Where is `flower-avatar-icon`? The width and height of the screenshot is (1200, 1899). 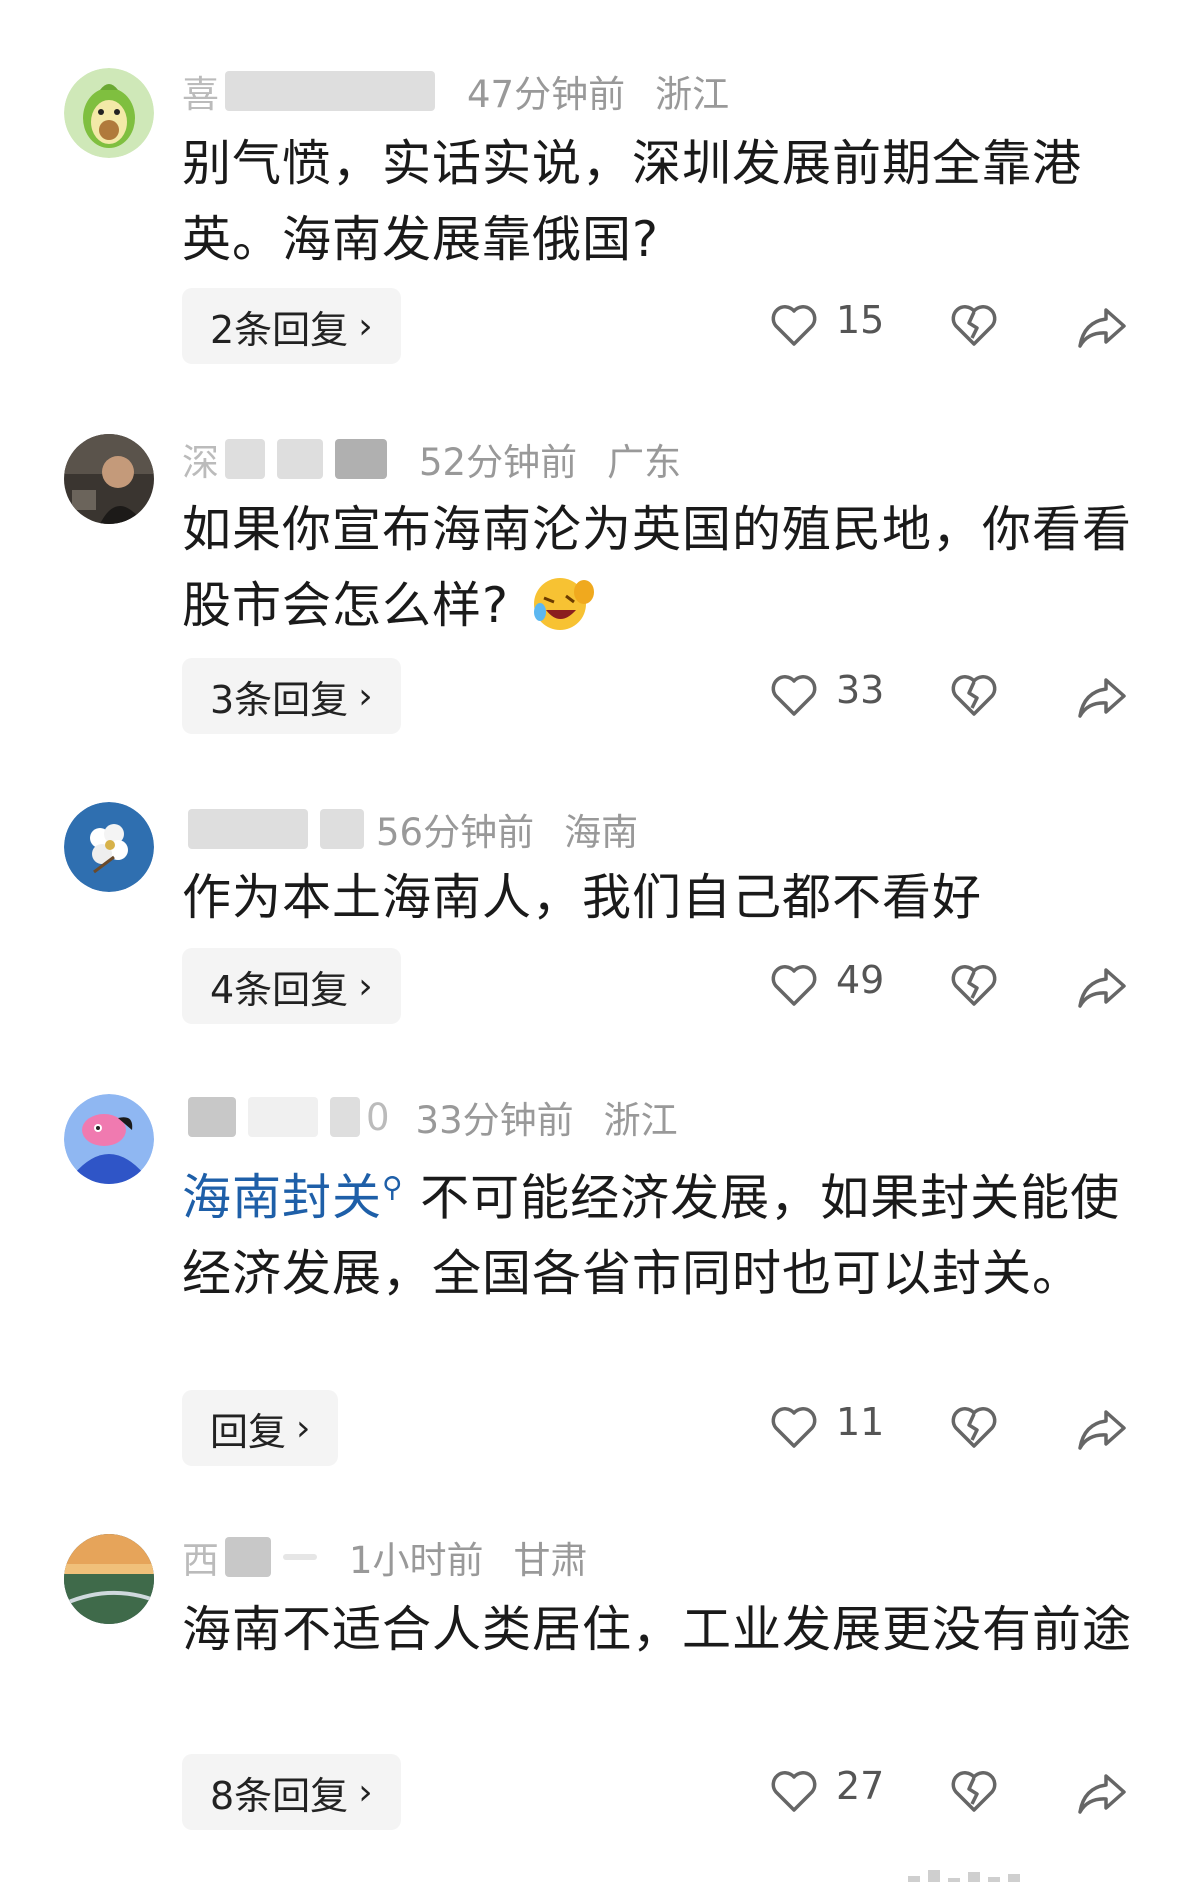 flower-avatar-icon is located at coordinates (109, 847).